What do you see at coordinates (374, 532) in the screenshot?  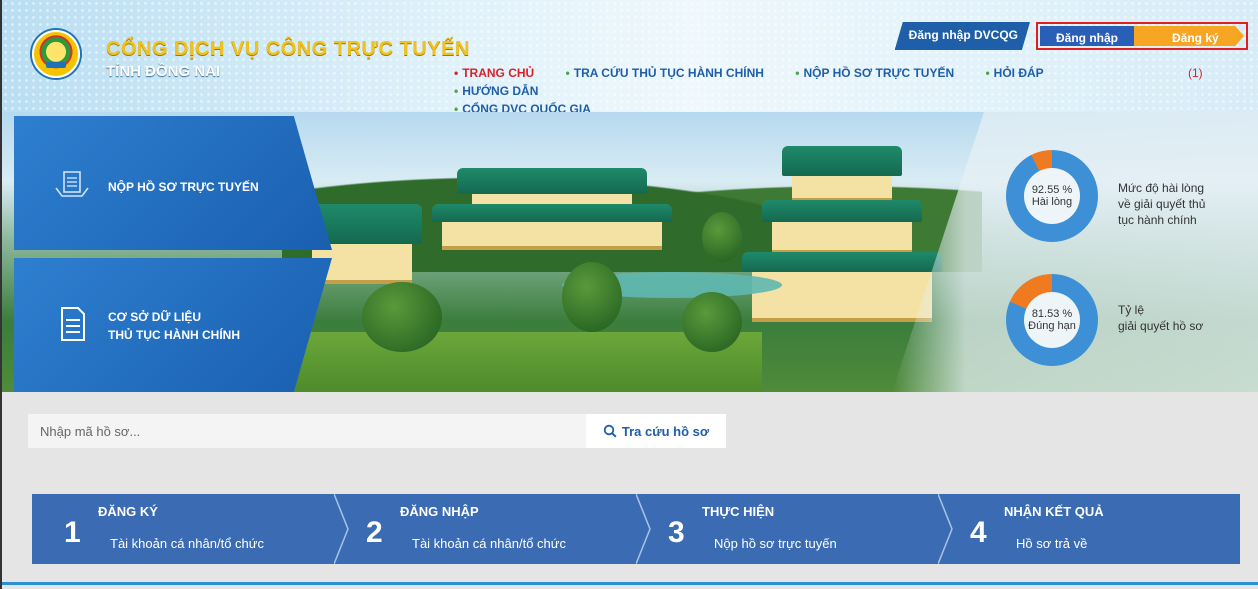 I see `step-number: 2` at bounding box center [374, 532].